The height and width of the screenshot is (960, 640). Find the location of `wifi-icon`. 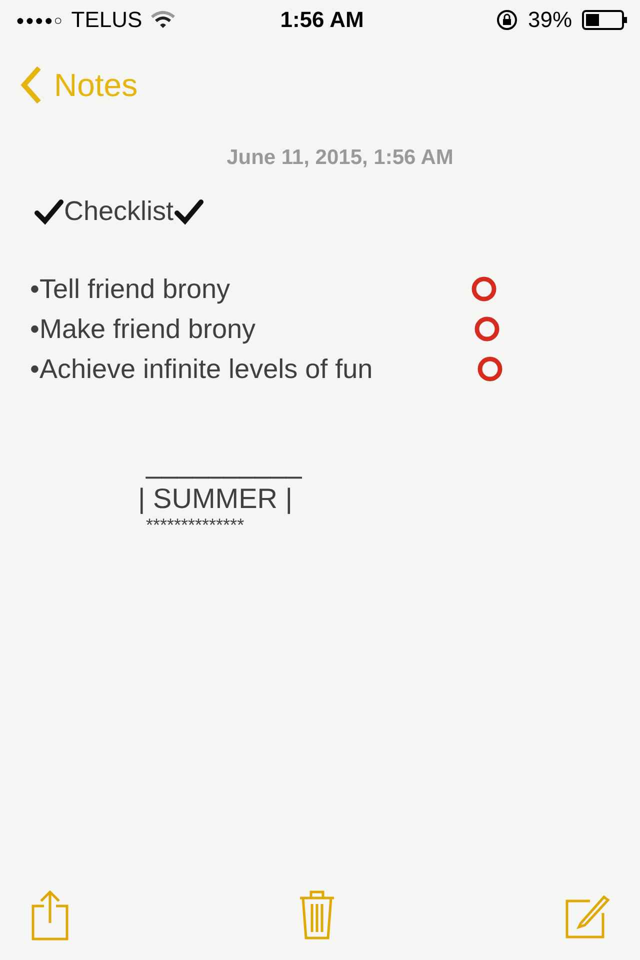

wifi-icon is located at coordinates (163, 20).